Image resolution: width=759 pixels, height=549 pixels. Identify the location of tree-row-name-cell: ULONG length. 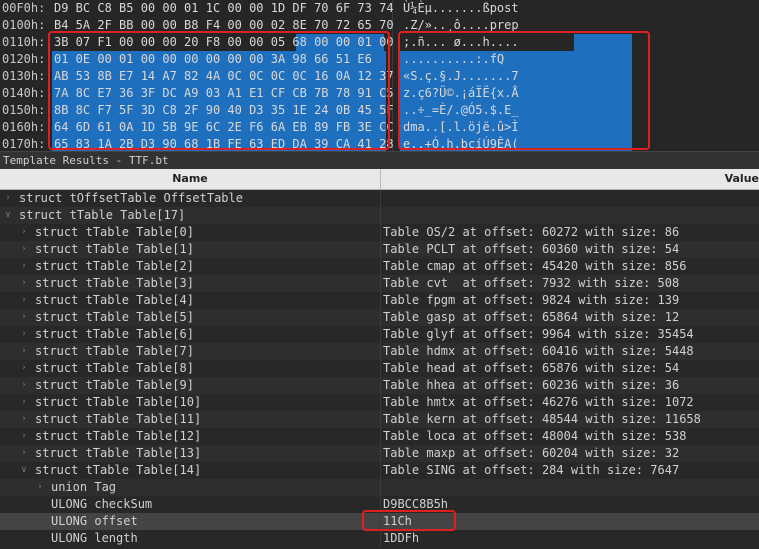
(190, 538).